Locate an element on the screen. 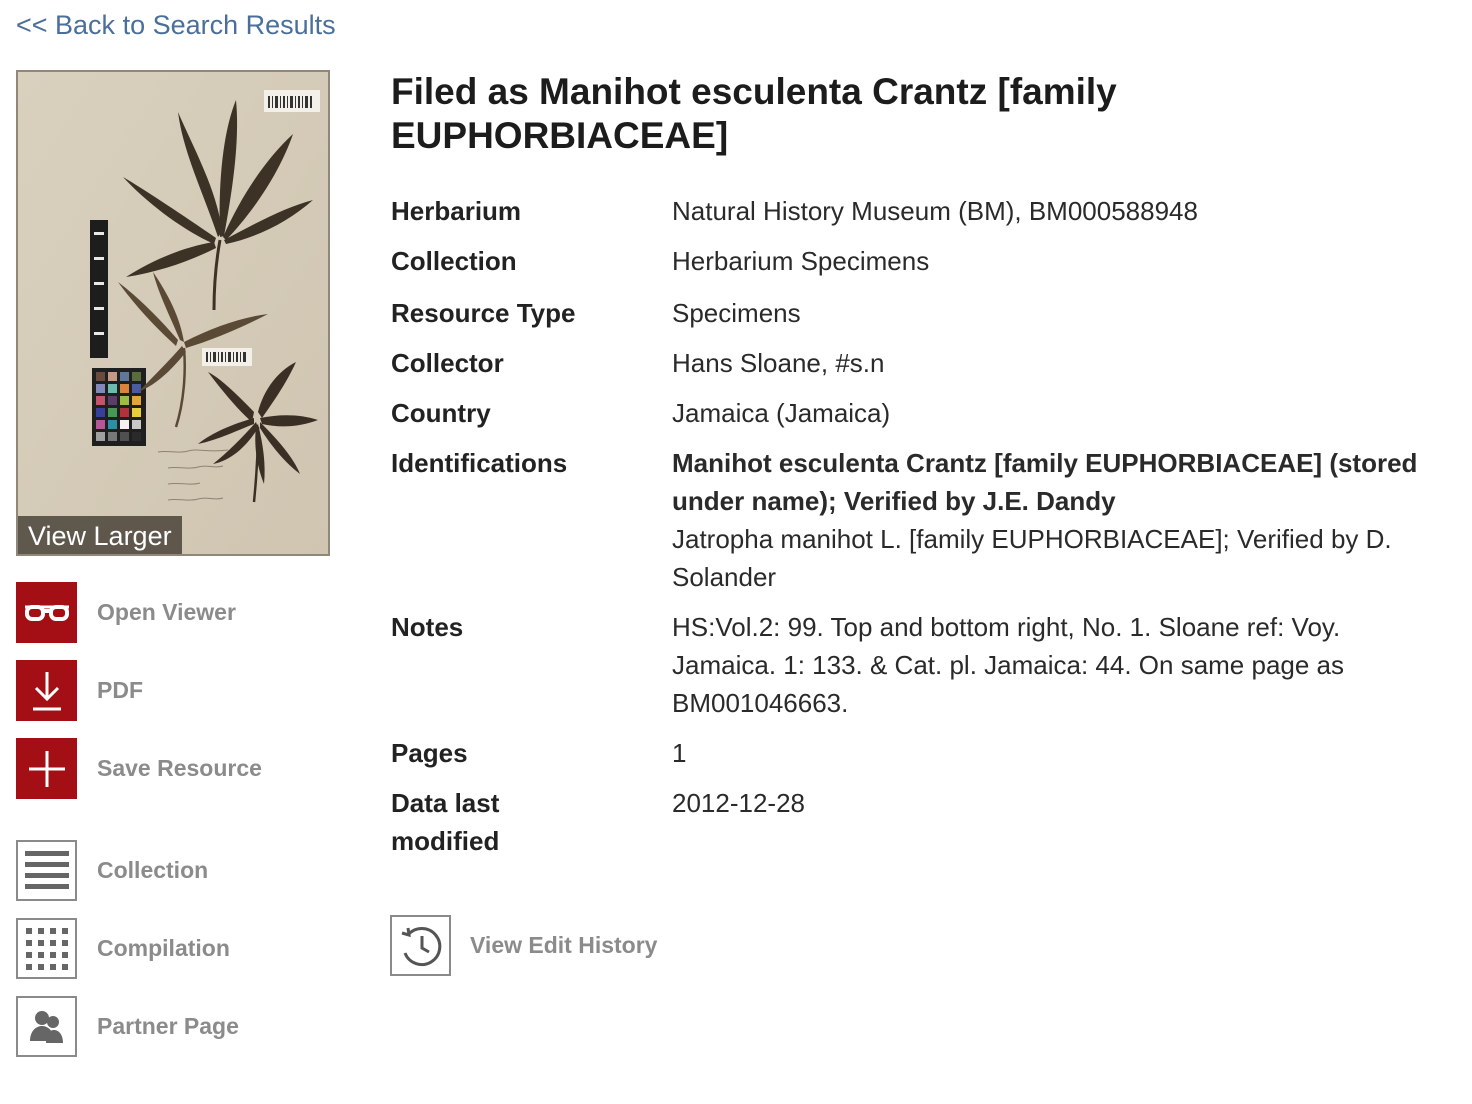 This screenshot has width=1472, height=1104. specimen-image is located at coordinates (173, 313).